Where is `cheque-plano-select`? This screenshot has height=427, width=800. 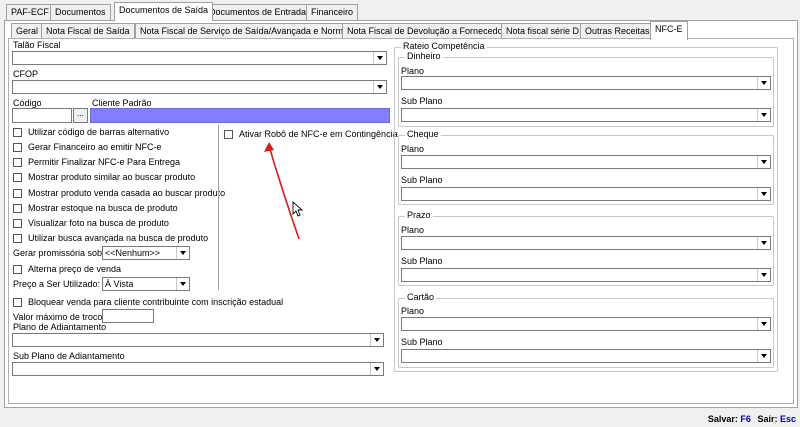
cheque-plano-select is located at coordinates (586, 162).